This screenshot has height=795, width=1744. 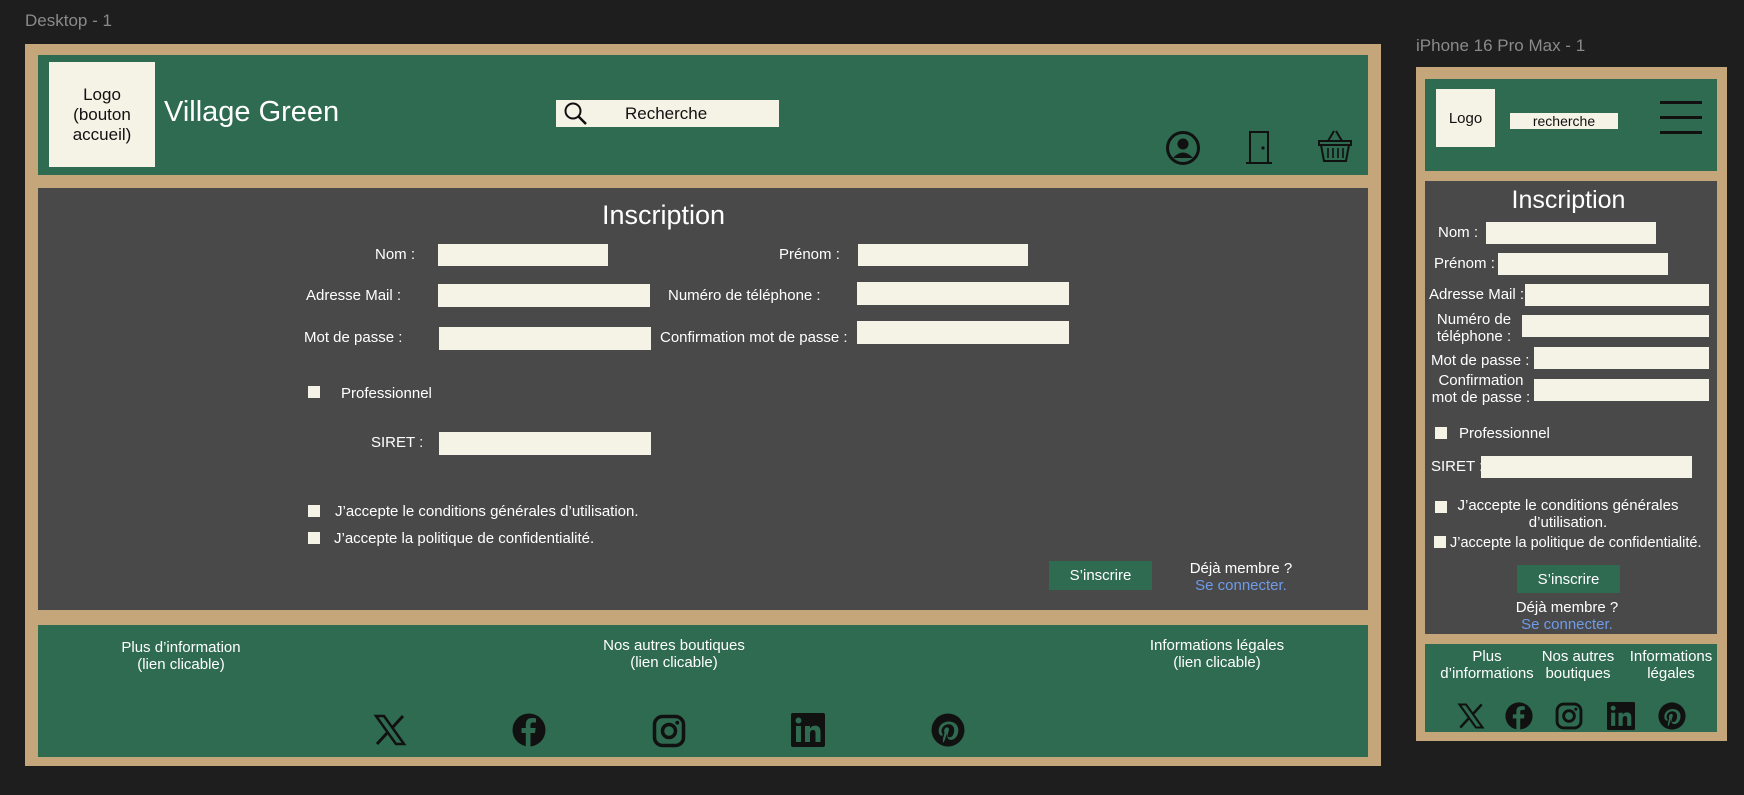 I want to click on mobile-telephone-label: Numéro de téléphone :, so click(x=1474, y=328).